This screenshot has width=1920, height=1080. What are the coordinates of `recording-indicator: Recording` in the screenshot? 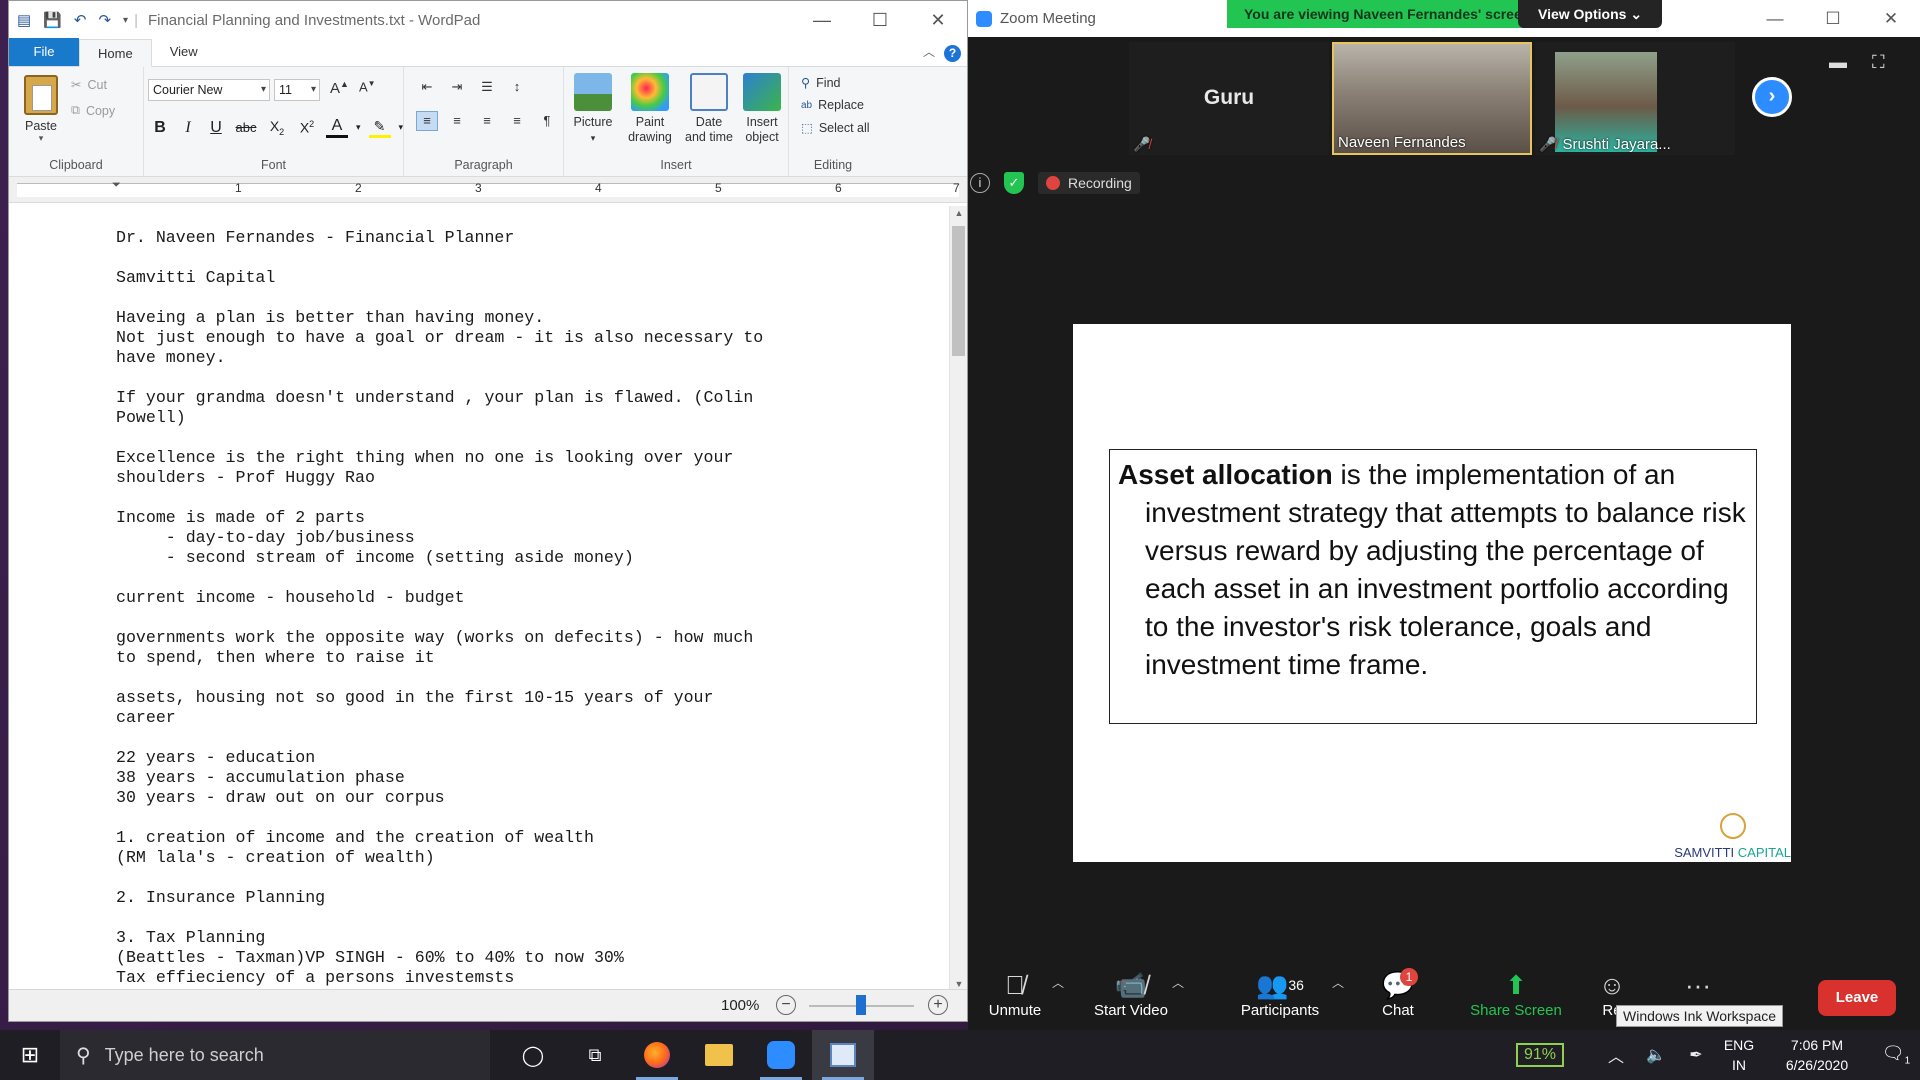 It's located at (1089, 183).